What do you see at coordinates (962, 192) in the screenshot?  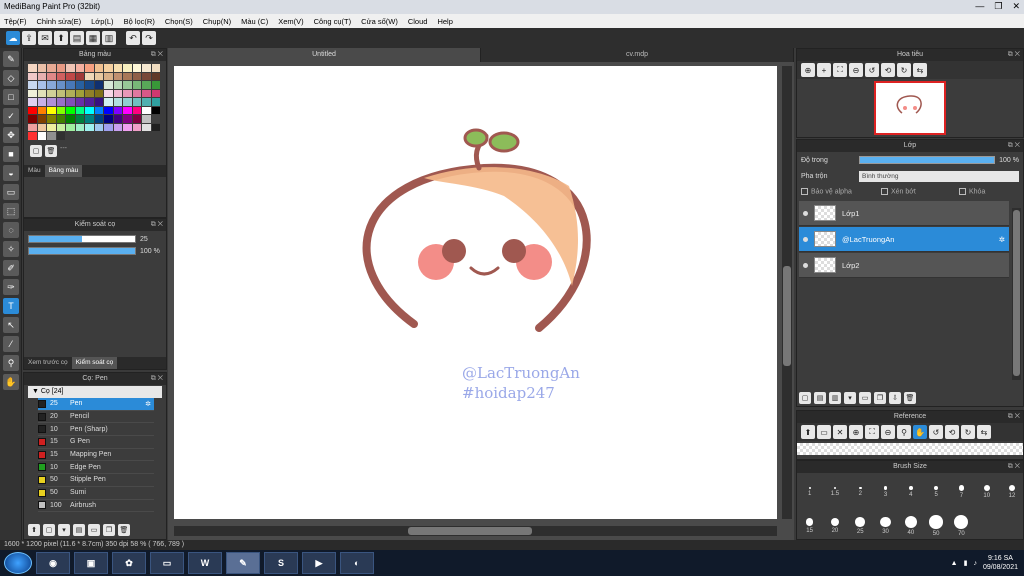 I see `lock-checkbox` at bounding box center [962, 192].